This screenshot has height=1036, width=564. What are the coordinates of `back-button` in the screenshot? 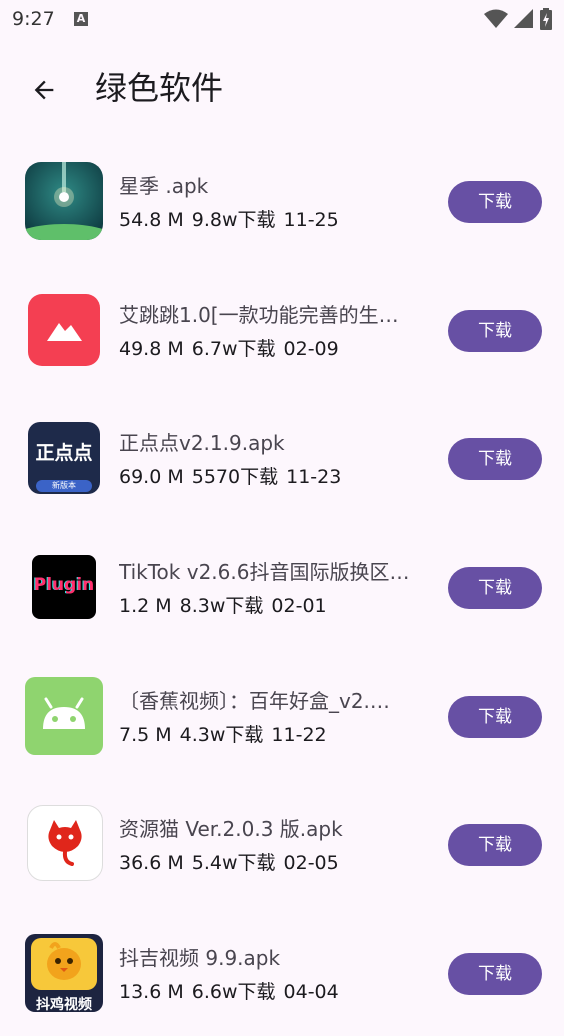 It's located at (44, 90).